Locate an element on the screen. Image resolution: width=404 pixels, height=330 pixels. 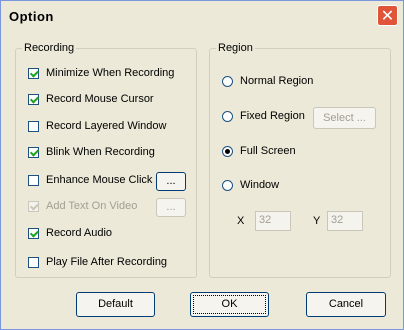
enhance-mouse-click-option: Enhance Mouse Click is located at coordinates (90, 180).